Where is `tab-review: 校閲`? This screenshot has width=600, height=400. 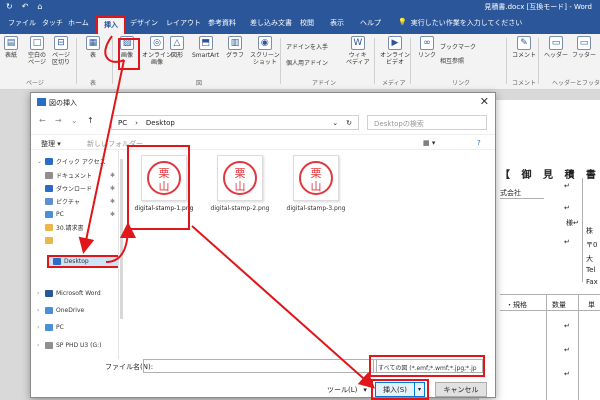 tab-review: 校閲 is located at coordinates (307, 23).